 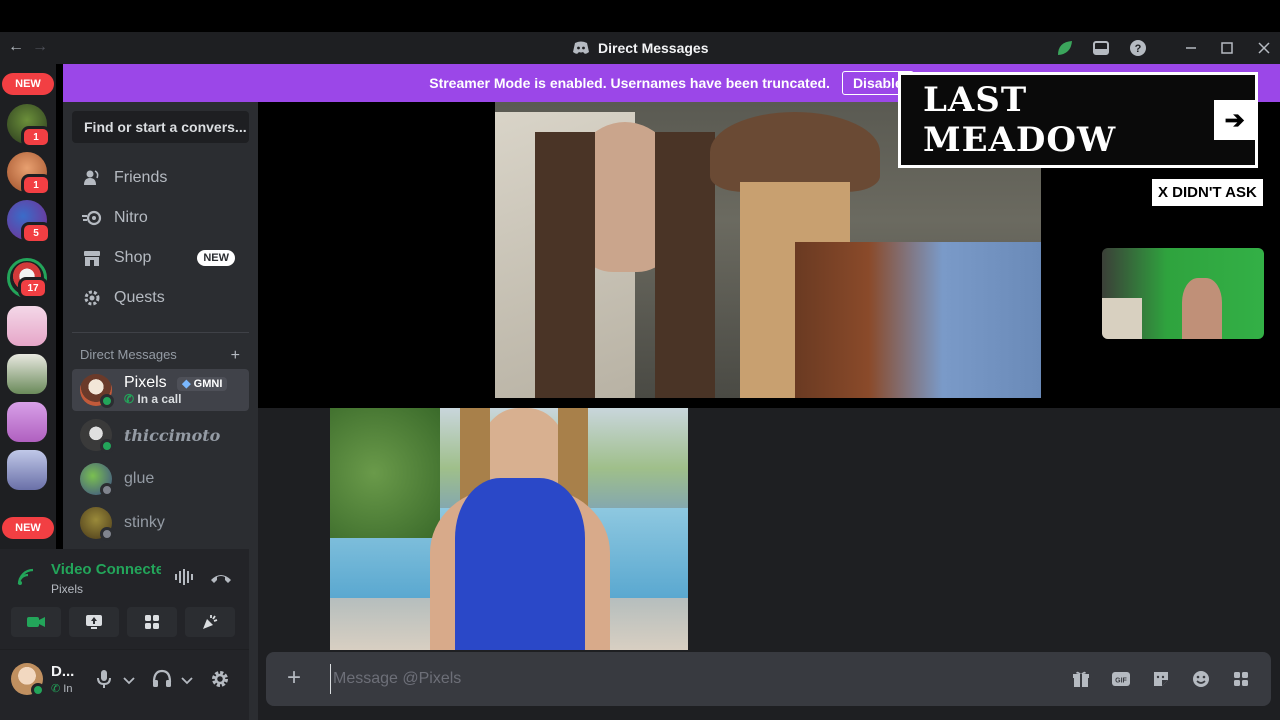 What do you see at coordinates (1191, 48) in the screenshot?
I see `minimize-icon` at bounding box center [1191, 48].